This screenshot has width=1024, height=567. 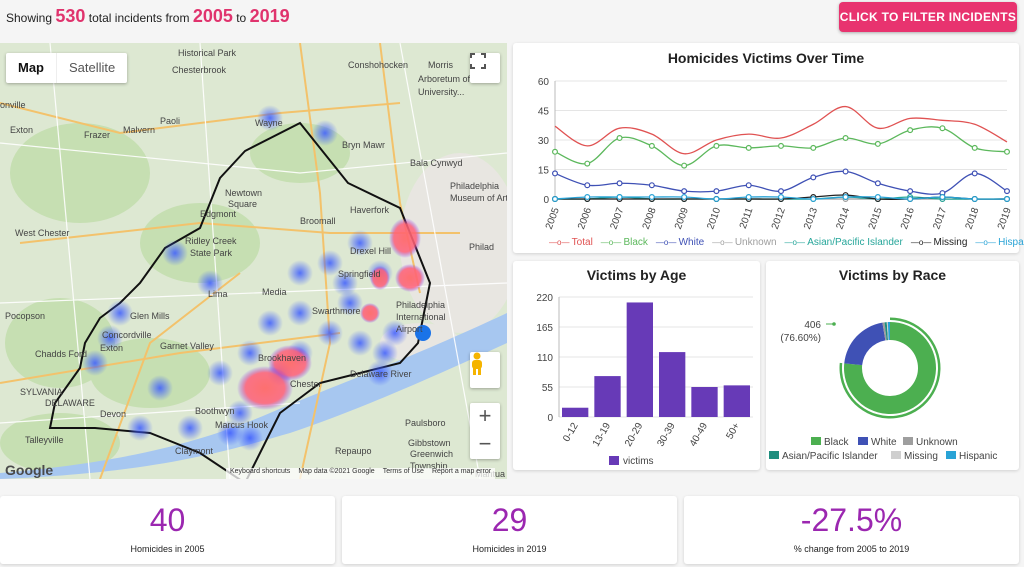 What do you see at coordinates (582, 242) in the screenshot?
I see `legend-label: Total` at bounding box center [582, 242].